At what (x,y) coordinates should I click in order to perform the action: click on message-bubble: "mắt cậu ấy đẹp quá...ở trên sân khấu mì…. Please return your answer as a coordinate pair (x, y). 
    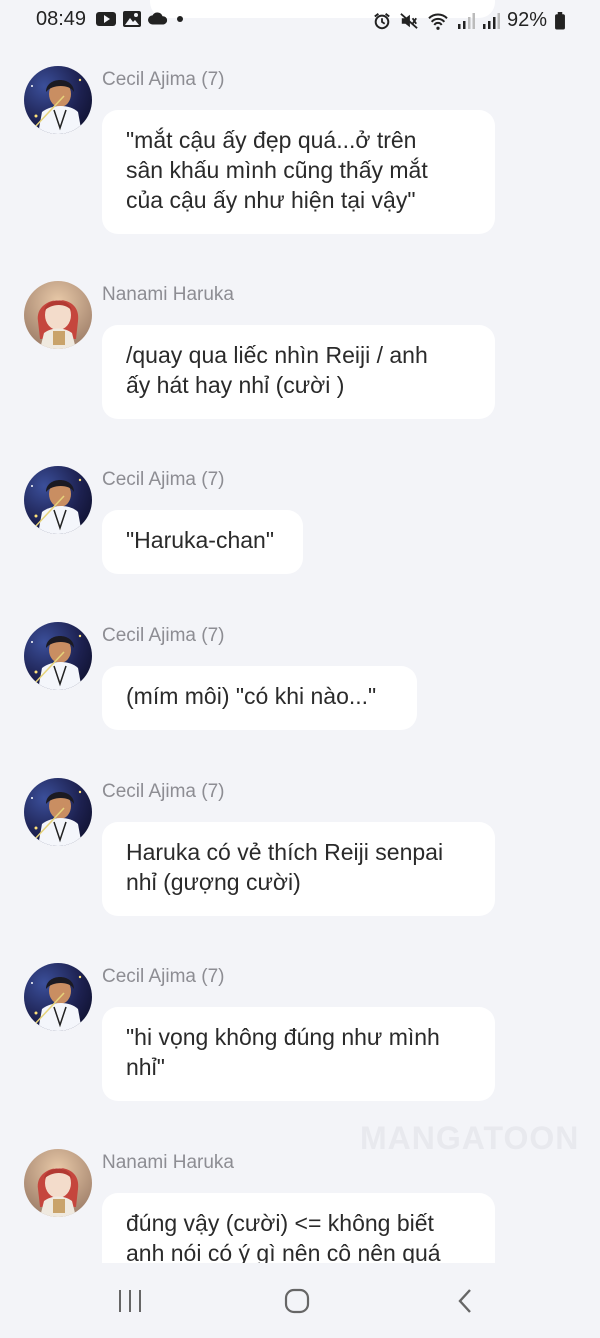
    Looking at the image, I should click on (298, 172).